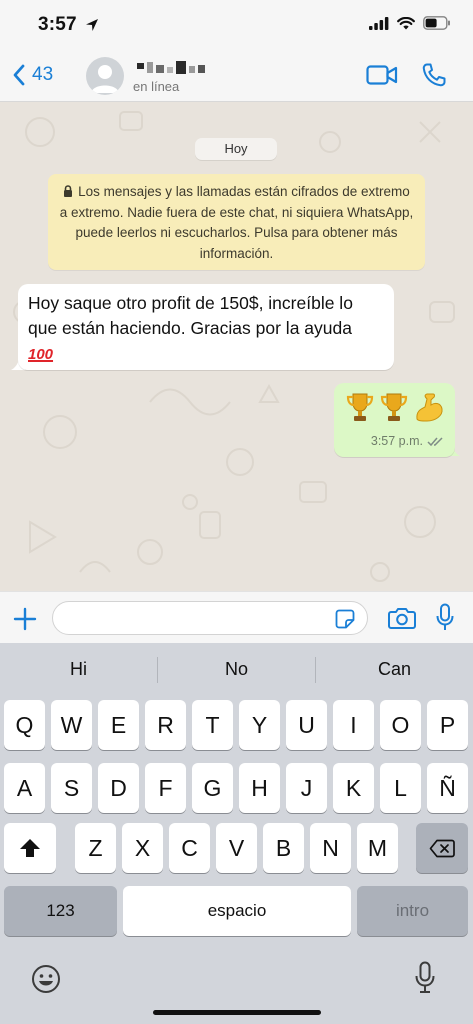  I want to click on input-bar, so click(236, 617).